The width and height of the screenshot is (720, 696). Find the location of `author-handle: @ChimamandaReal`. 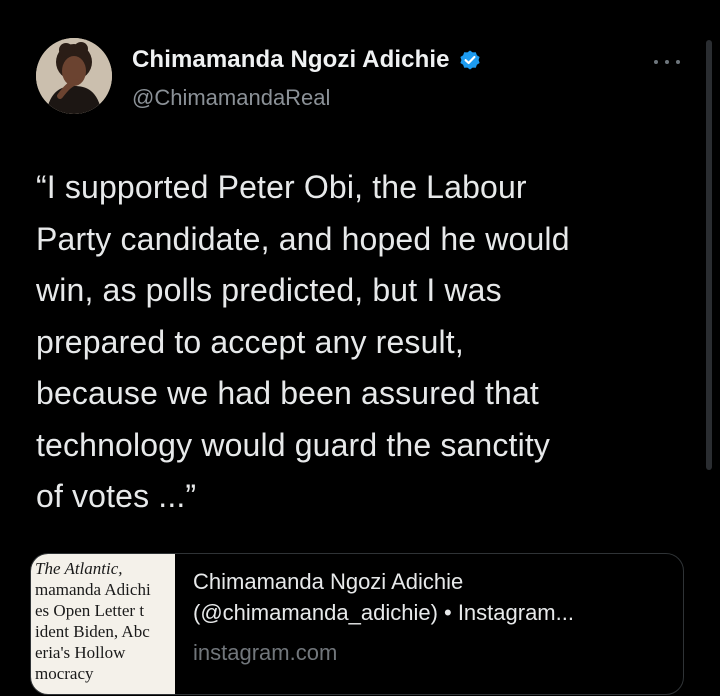

author-handle: @ChimamandaReal is located at coordinates (231, 98).